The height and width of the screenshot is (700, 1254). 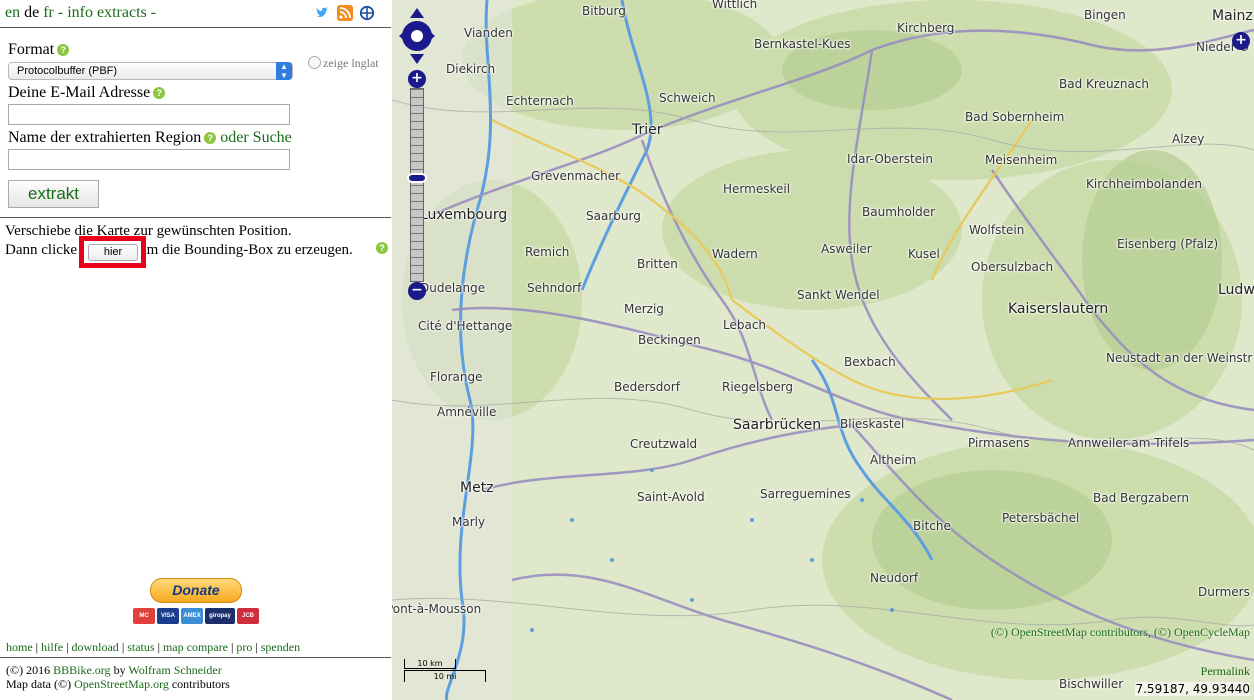 What do you see at coordinates (195, 647) in the screenshot?
I see `map-compare-link: map compare` at bounding box center [195, 647].